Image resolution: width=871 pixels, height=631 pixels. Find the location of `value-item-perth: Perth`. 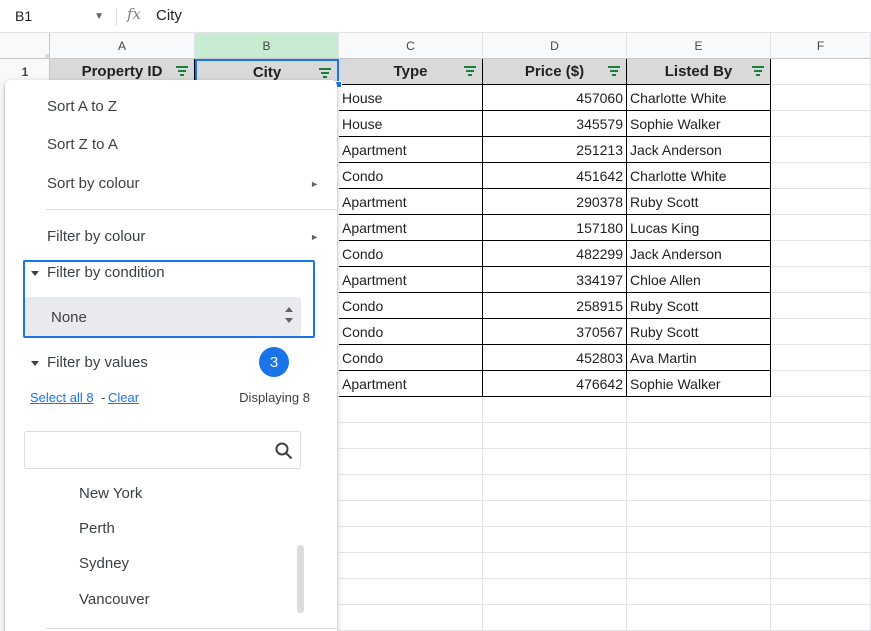

value-item-perth: Perth is located at coordinates (97, 528).